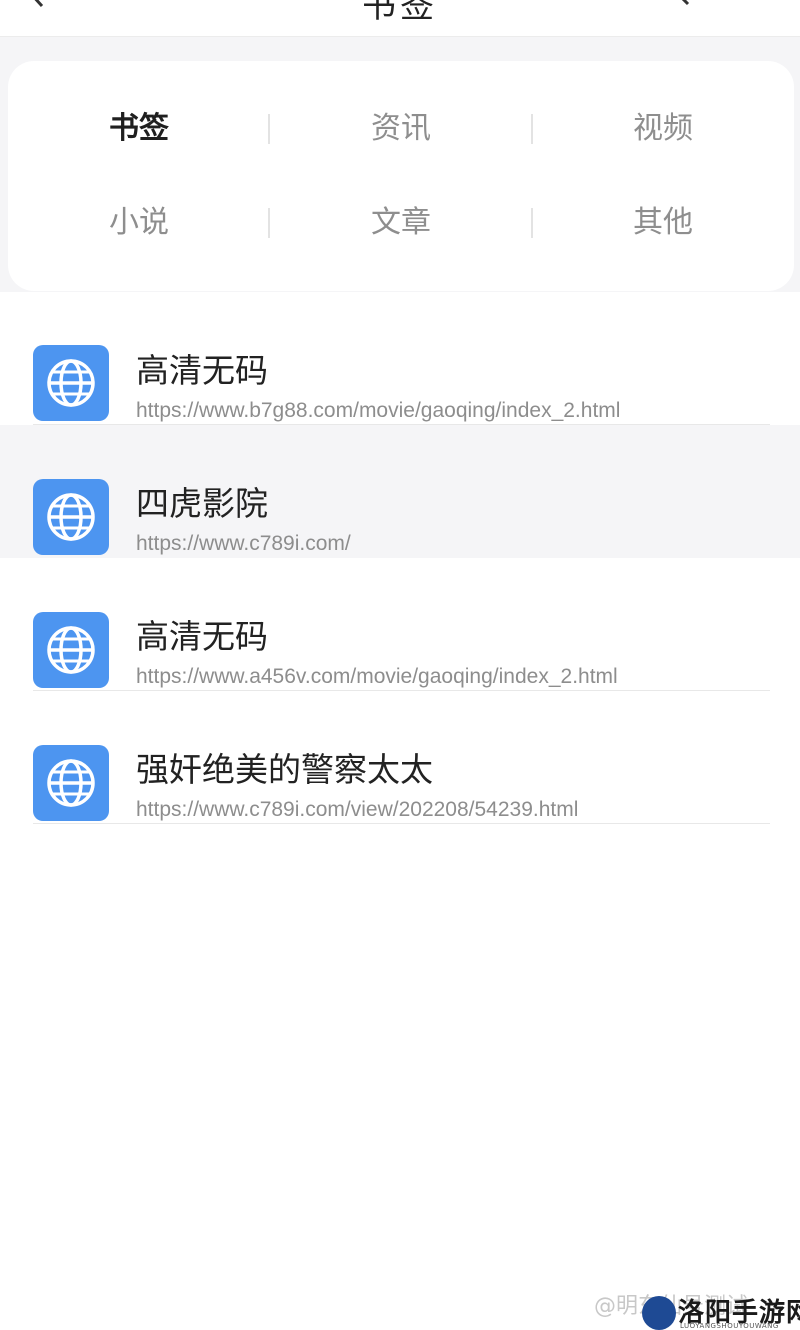 This screenshot has height=1330, width=800. What do you see at coordinates (401, 823) in the screenshot?
I see `row-divider` at bounding box center [401, 823].